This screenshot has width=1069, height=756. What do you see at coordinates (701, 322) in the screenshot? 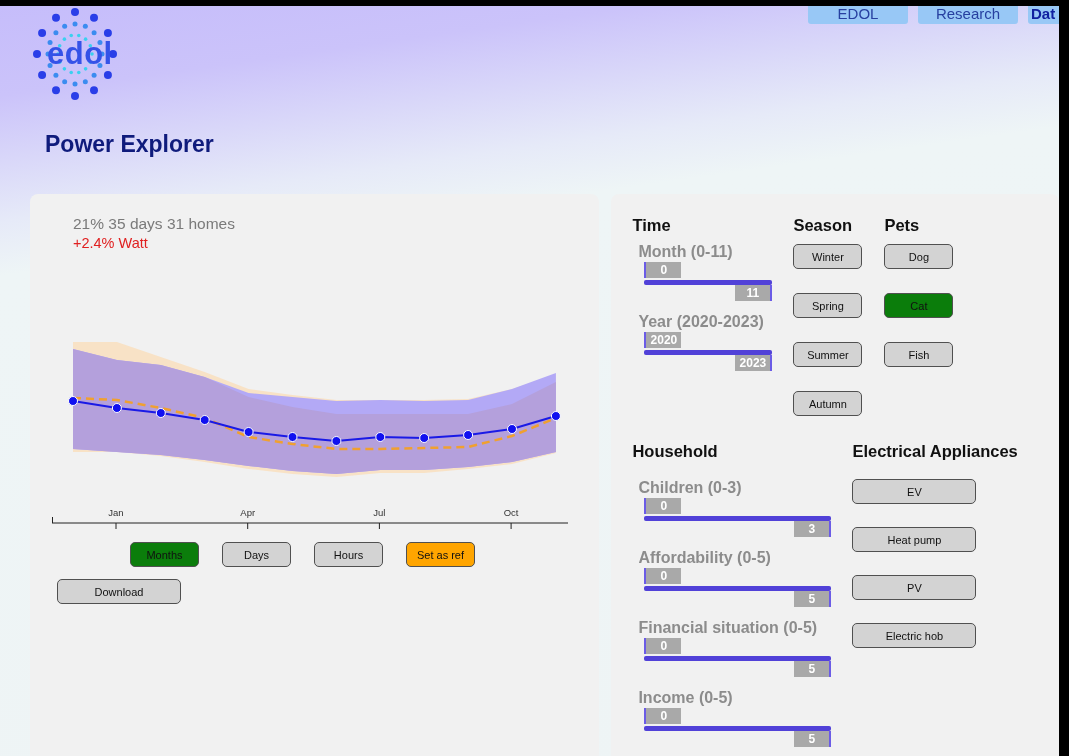
I see `slider-label: Year (2020-2023)` at bounding box center [701, 322].